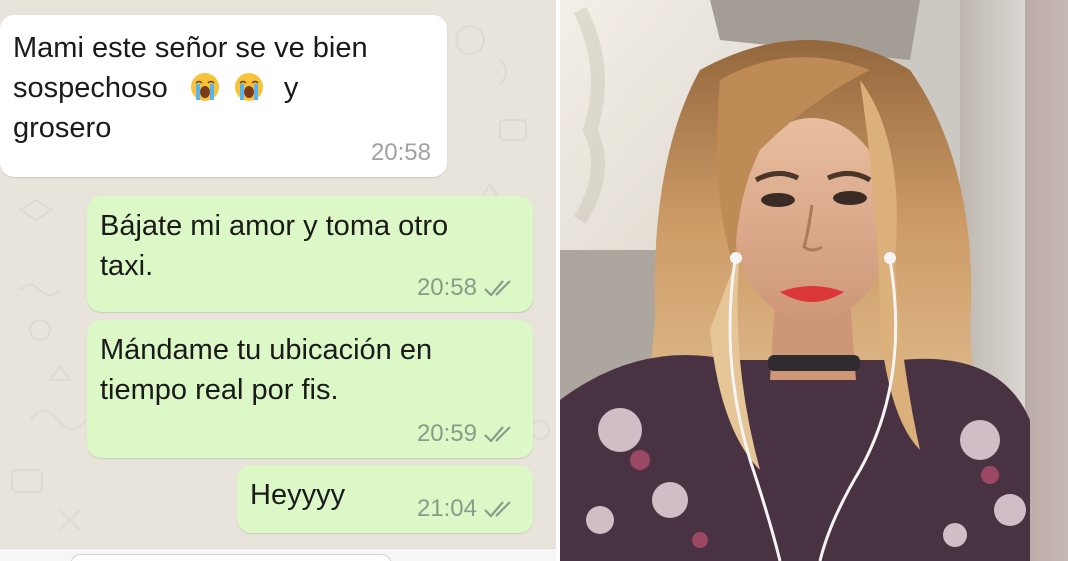 The width and height of the screenshot is (1068, 561). I want to click on message-meta: 20:59, so click(467, 434).